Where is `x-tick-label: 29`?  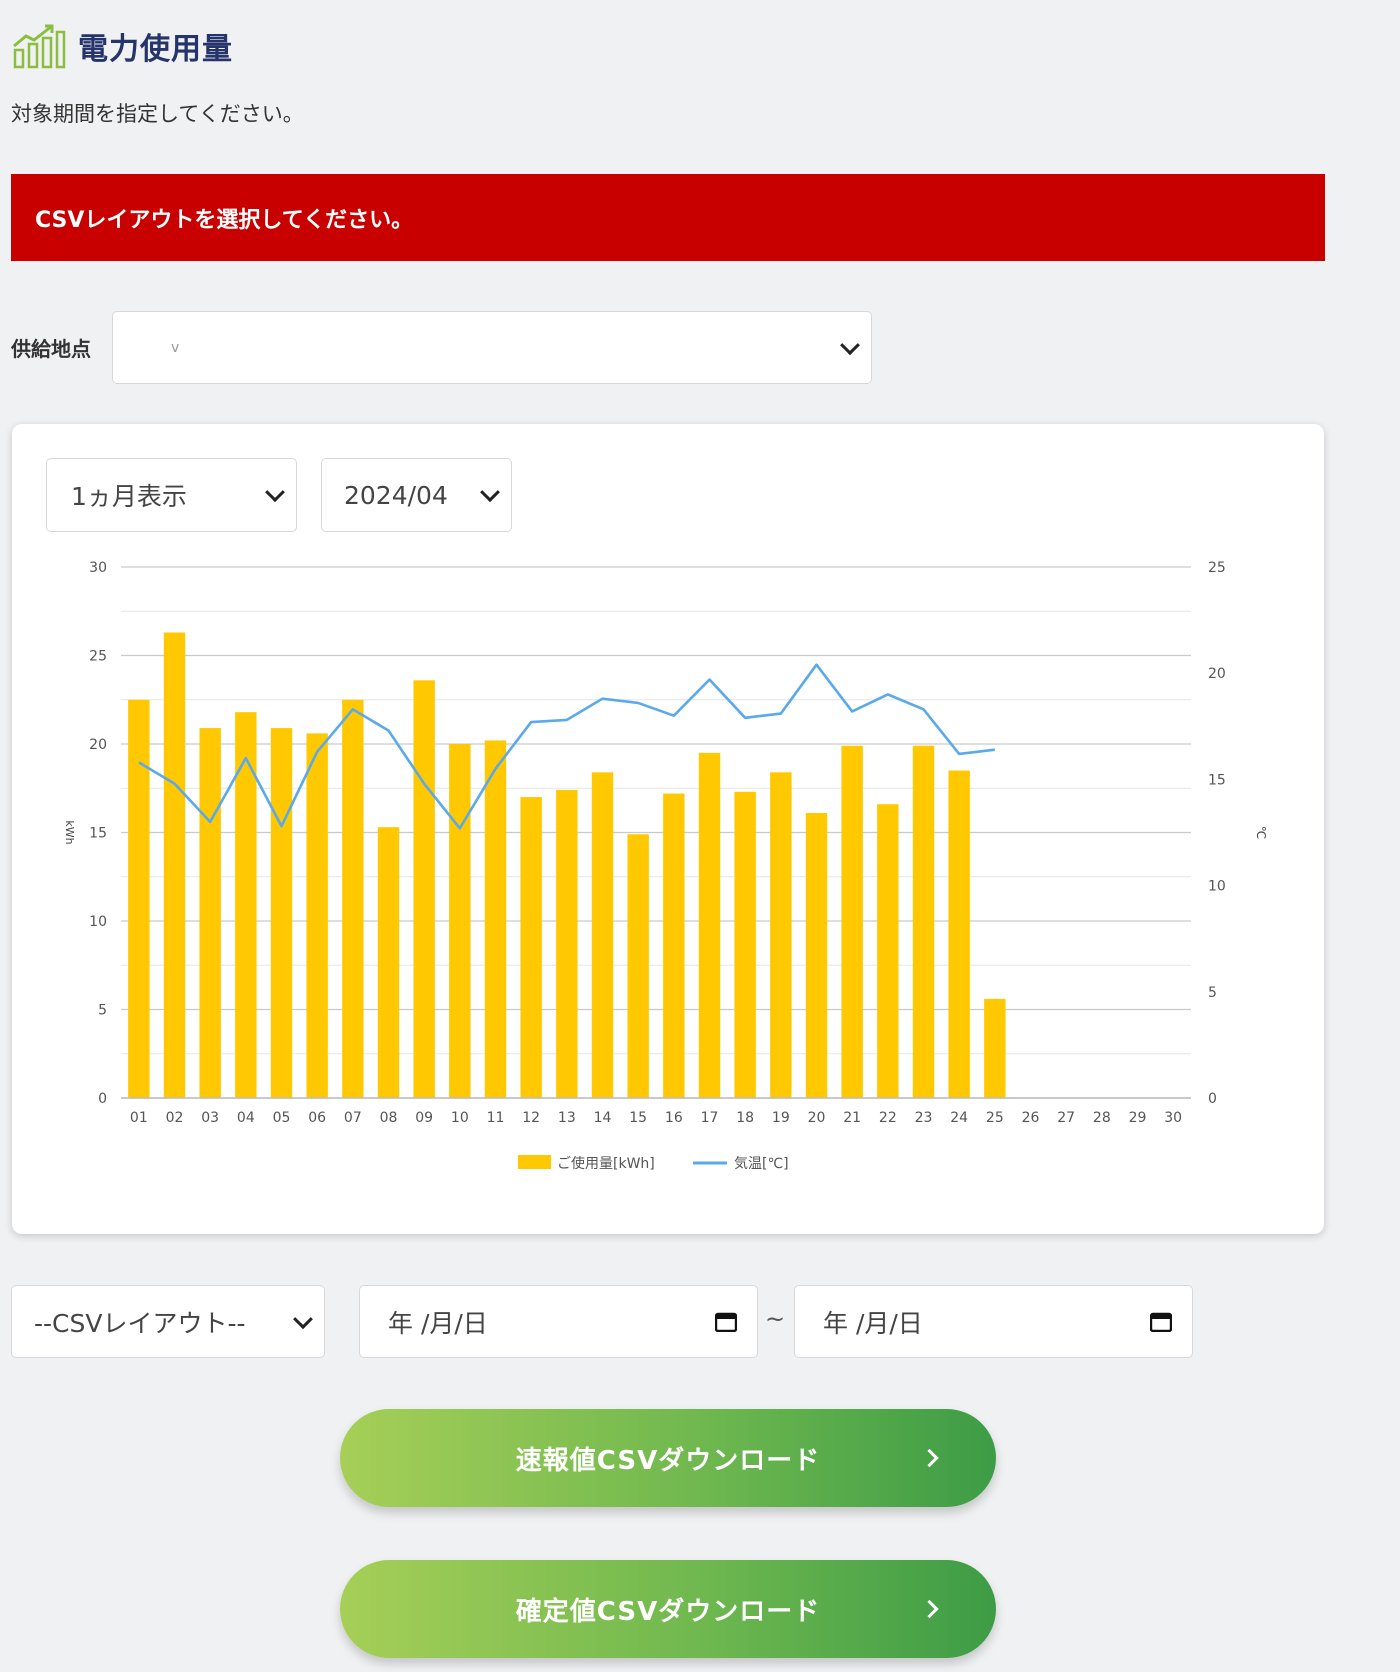 x-tick-label: 29 is located at coordinates (1138, 1118).